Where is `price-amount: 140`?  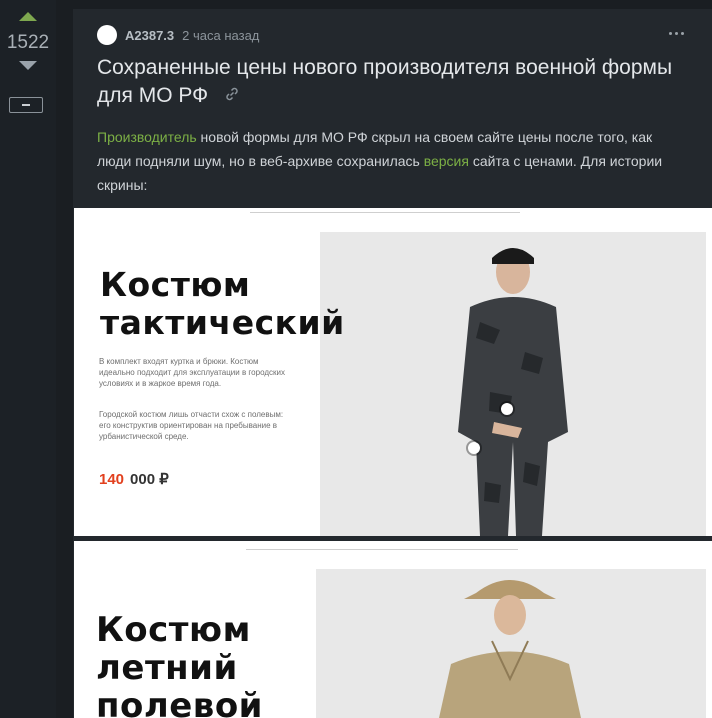
price-amount: 140 is located at coordinates (112, 479).